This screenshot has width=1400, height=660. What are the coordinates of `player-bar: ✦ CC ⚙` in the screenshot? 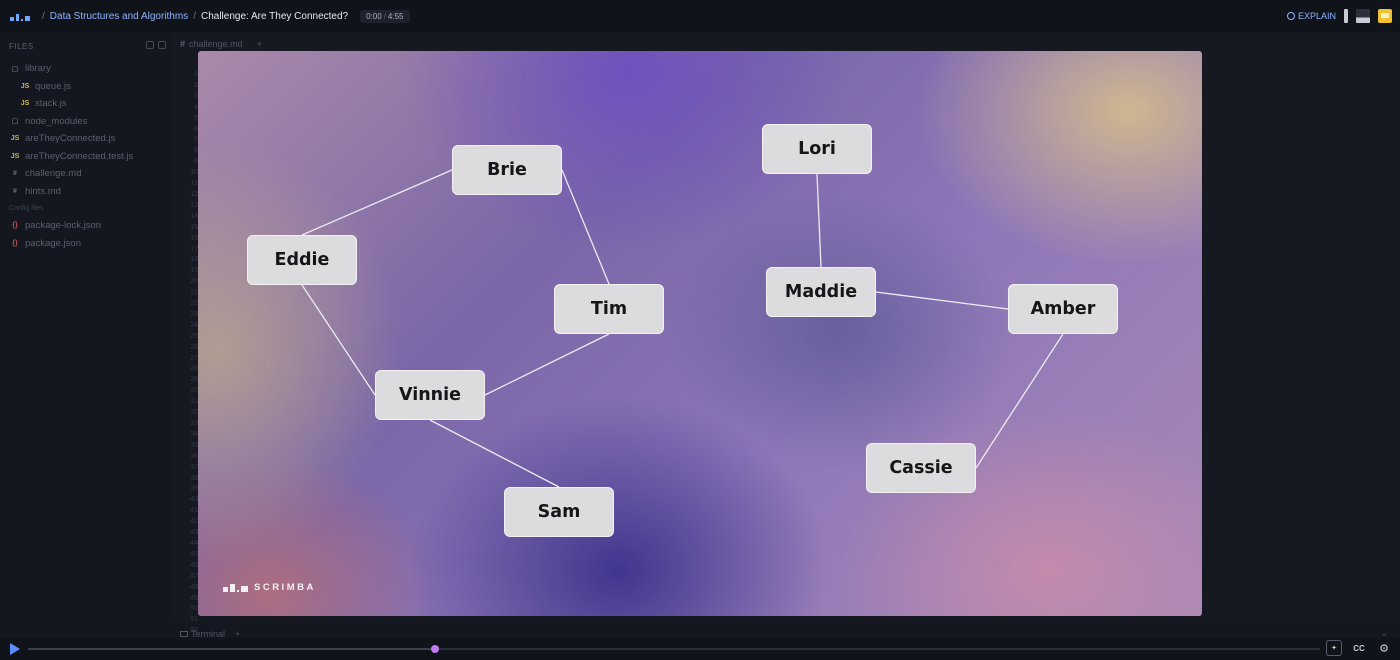 It's located at (700, 649).